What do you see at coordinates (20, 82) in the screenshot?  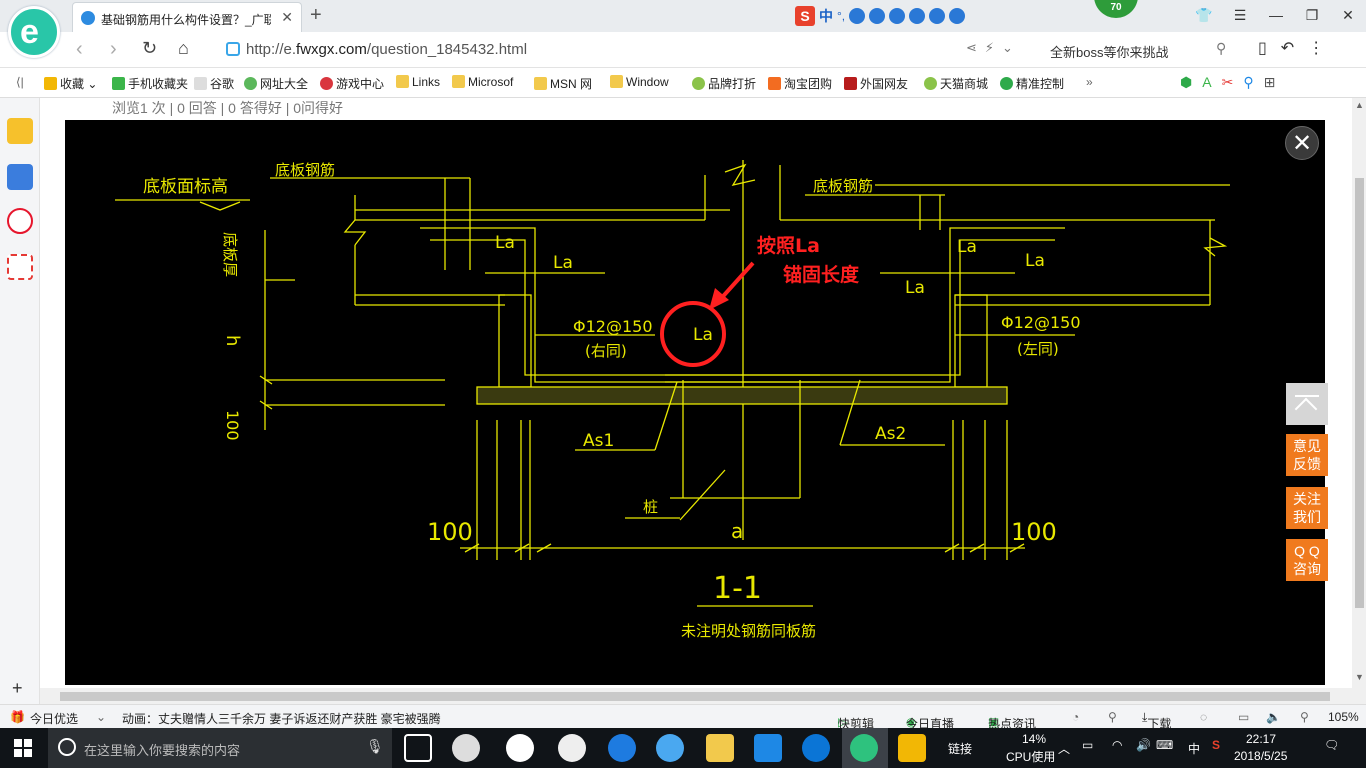 I see `sidebar-toggle-icon: ⟨|` at bounding box center [20, 82].